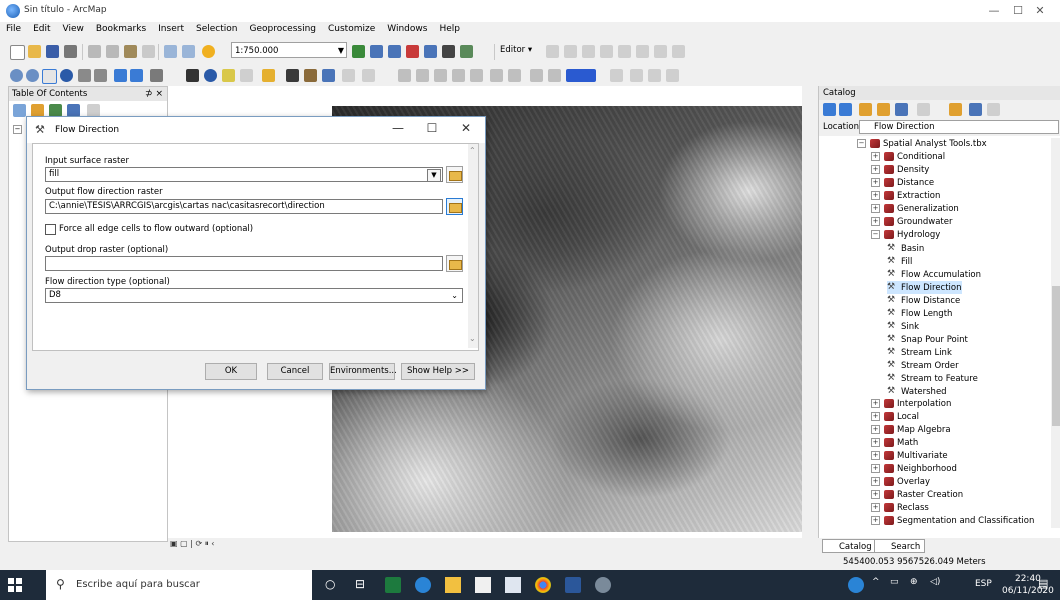  What do you see at coordinates (900, 508) in the screenshot?
I see `tree-item-toolset: + Reclass` at bounding box center [900, 508].